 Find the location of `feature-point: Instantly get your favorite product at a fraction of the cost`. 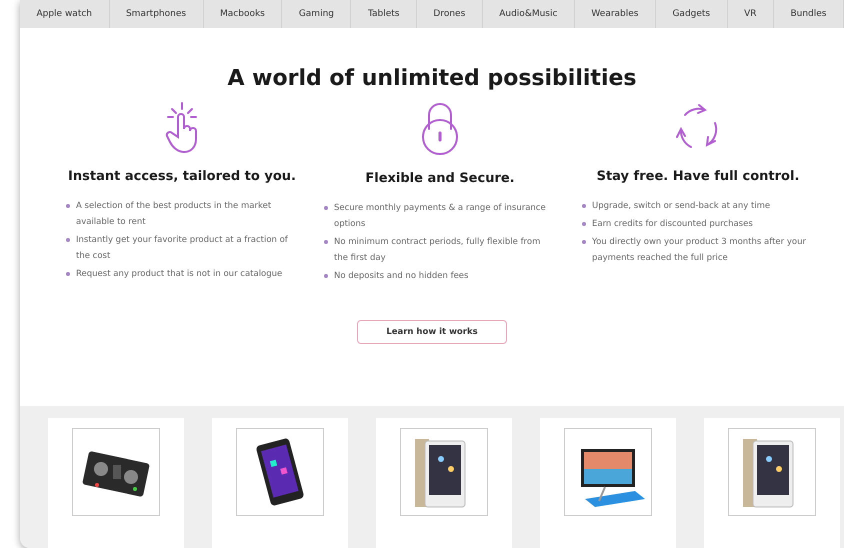

feature-point: Instantly get your favorite product at a fraction of the cost is located at coordinates (182, 248).